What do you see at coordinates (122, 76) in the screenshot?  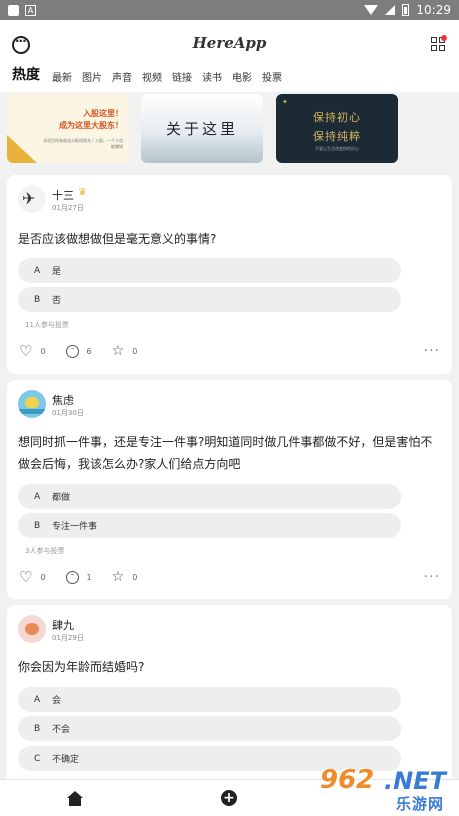 I see `tab-audio: 声音` at bounding box center [122, 76].